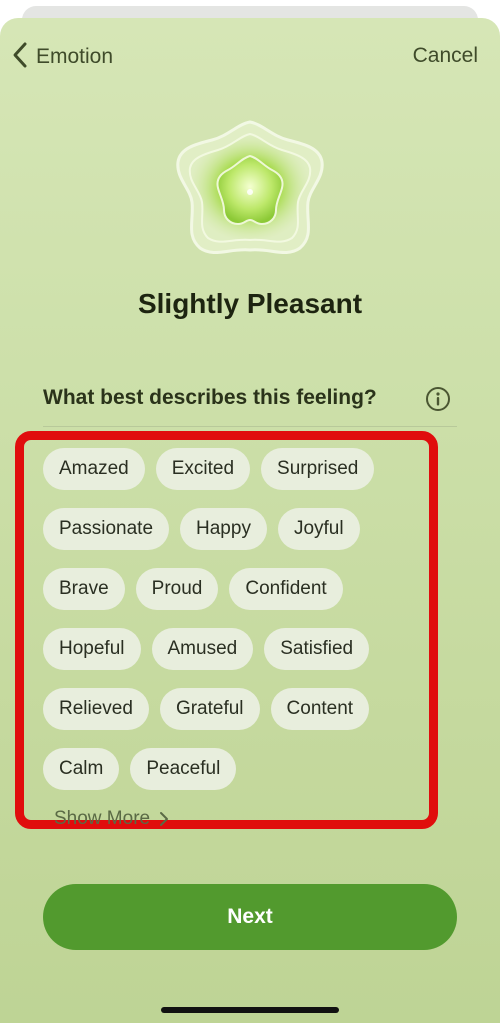 This screenshot has width=500, height=1023. Describe the element at coordinates (438, 399) in the screenshot. I see `info-circle-icon` at that location.